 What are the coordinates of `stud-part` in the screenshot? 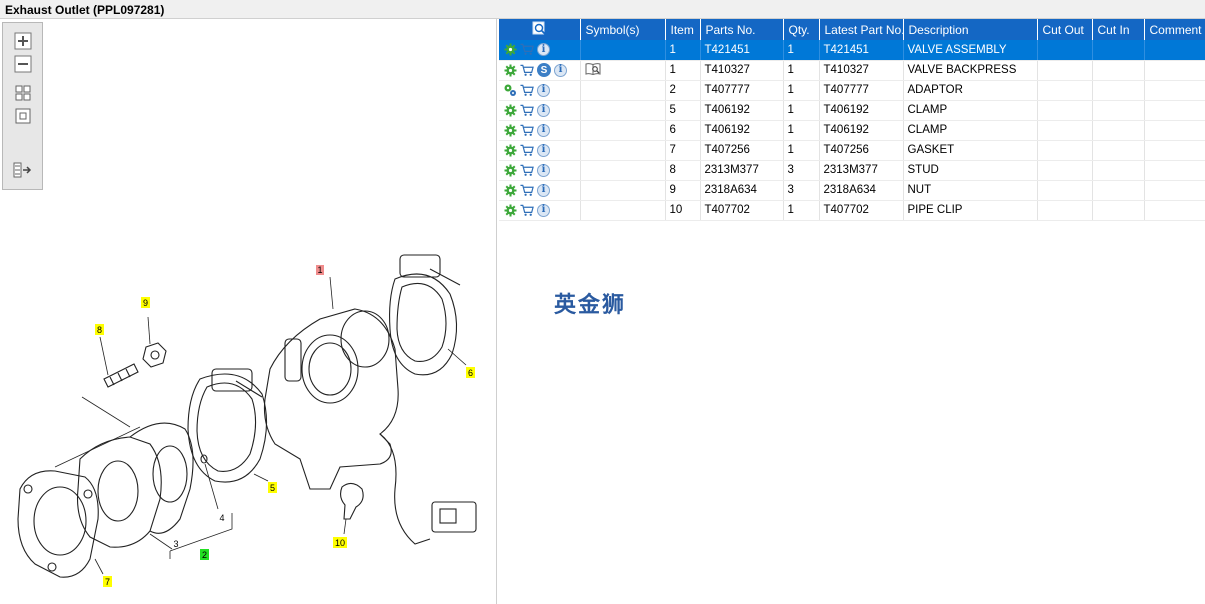 It's located at (121, 375).